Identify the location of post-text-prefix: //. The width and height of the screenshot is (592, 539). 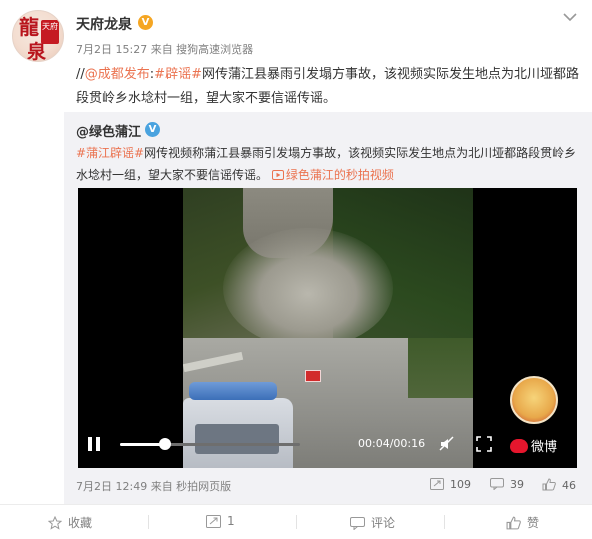
(80, 74).